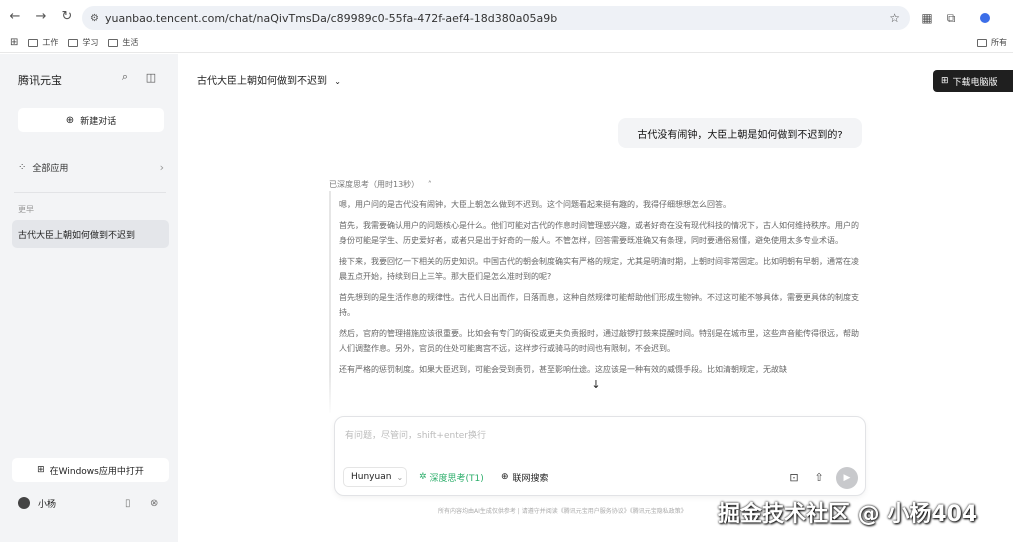 The image size is (1013, 542). I want to click on chevron-right-icon: ›, so click(161, 167).